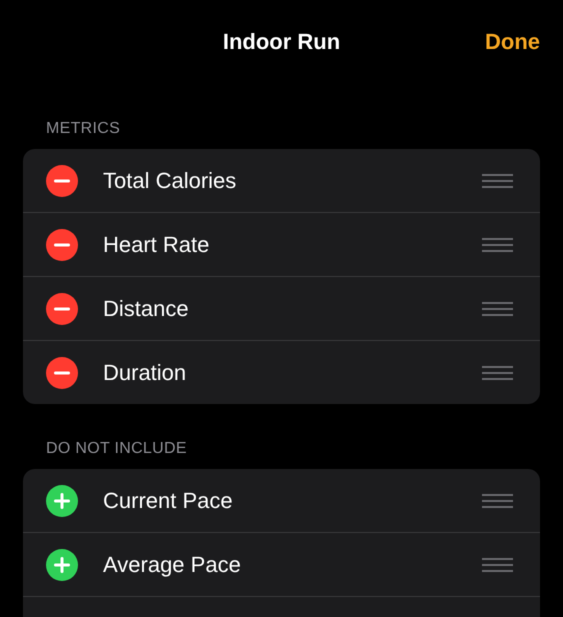 Image resolution: width=563 pixels, height=617 pixels. I want to click on metric-label: Heart Rate, so click(156, 245).